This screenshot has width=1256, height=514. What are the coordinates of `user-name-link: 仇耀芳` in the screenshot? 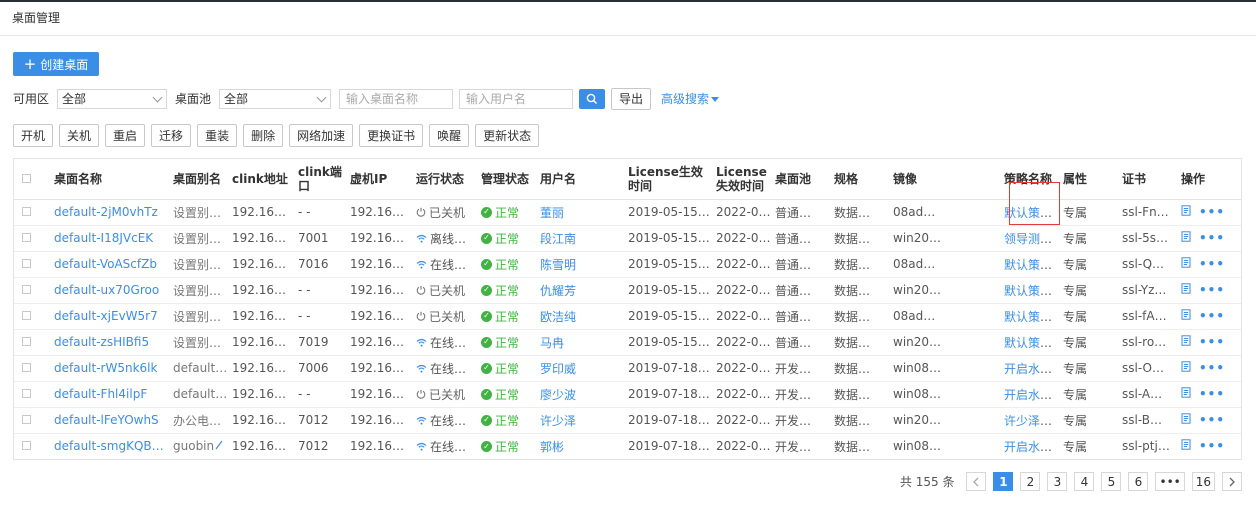 It's located at (580, 290).